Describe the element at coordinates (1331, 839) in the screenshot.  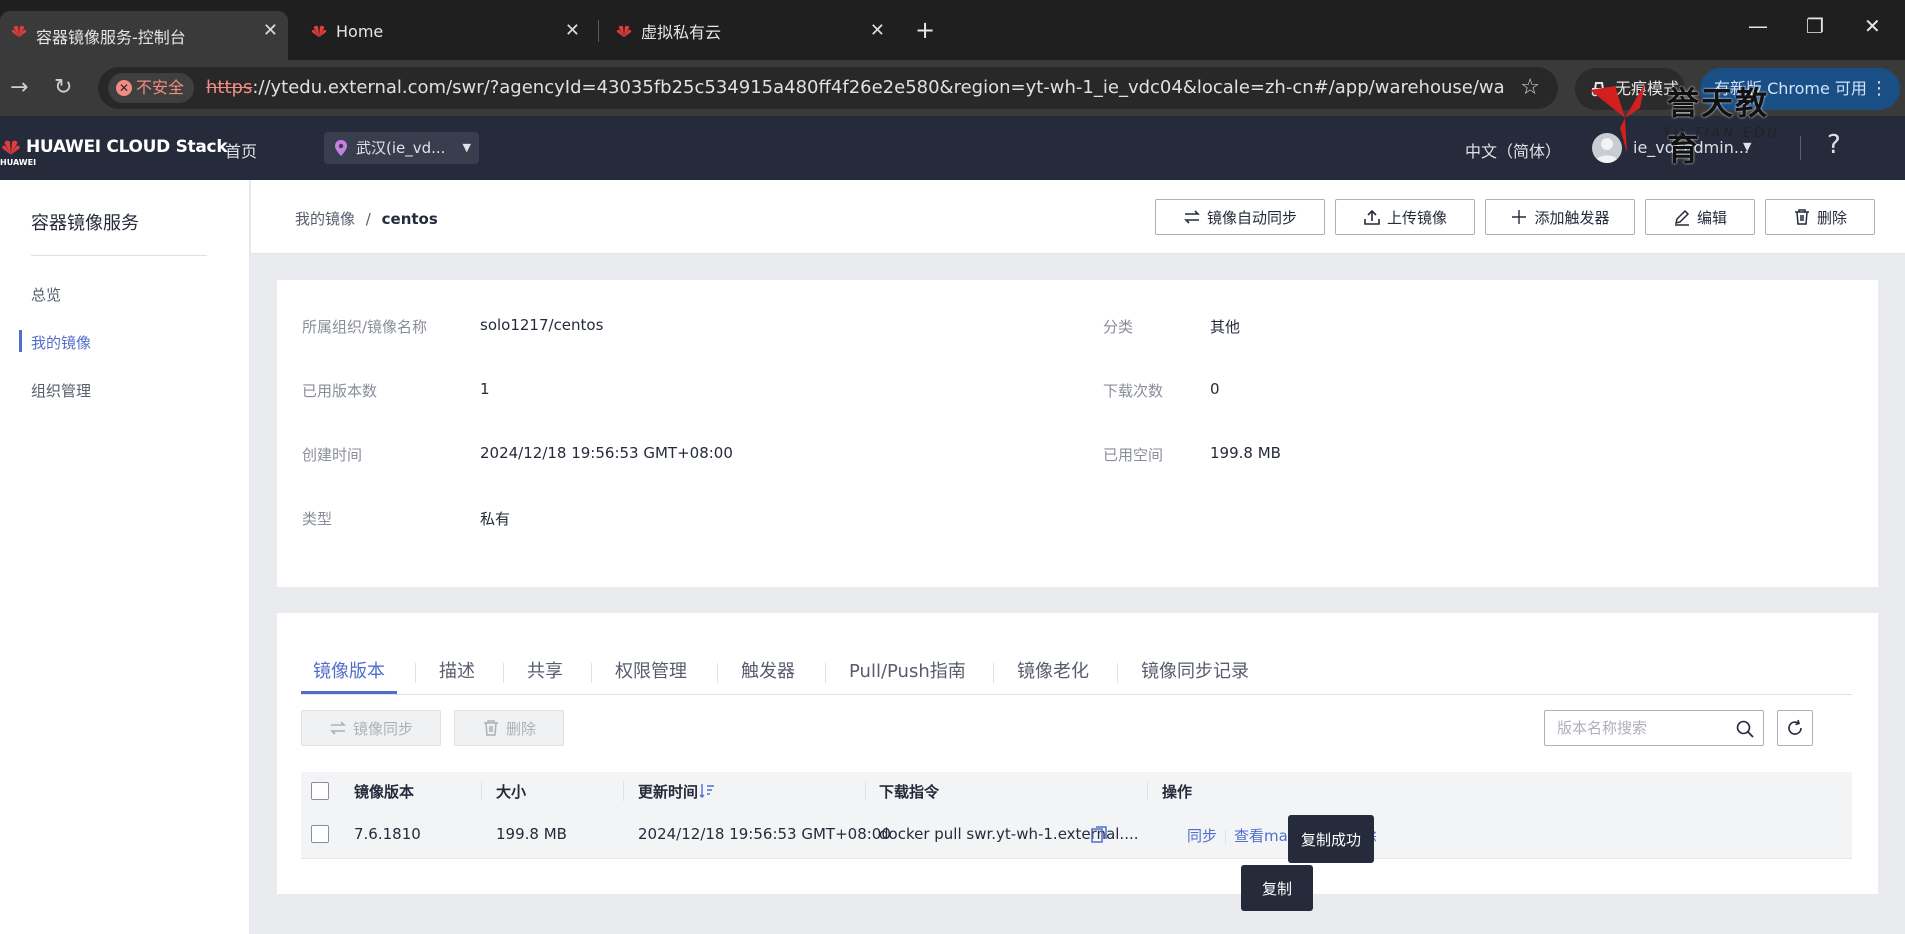
I see `copied-success-tooltip: 复制成功` at that location.